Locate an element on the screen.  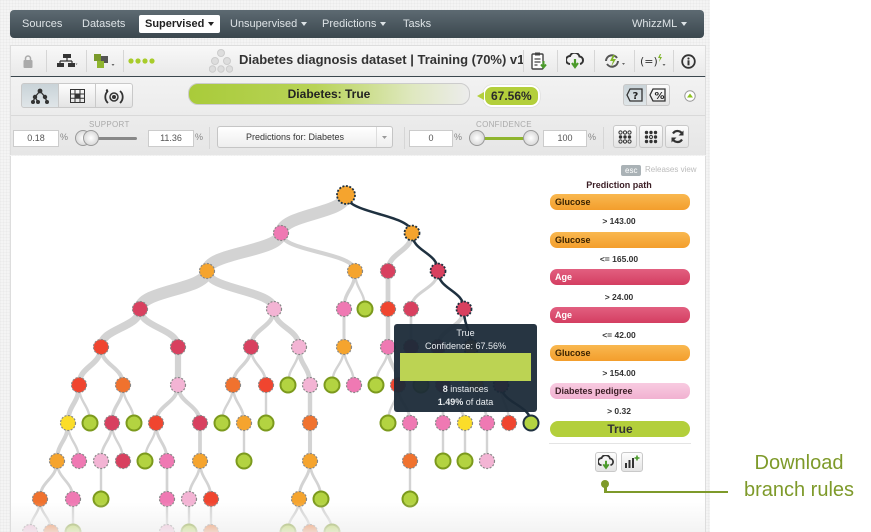
releases-view-link: Releases view is located at coordinates (671, 169).